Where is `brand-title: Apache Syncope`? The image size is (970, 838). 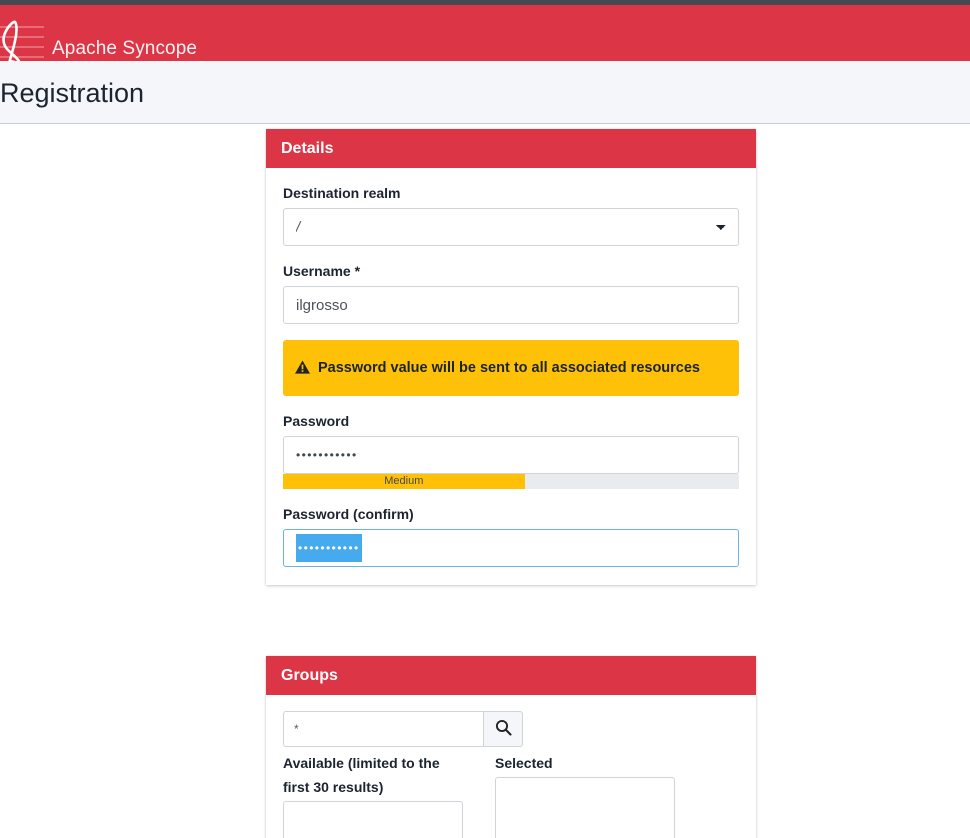 brand-title: Apache Syncope is located at coordinates (125, 48).